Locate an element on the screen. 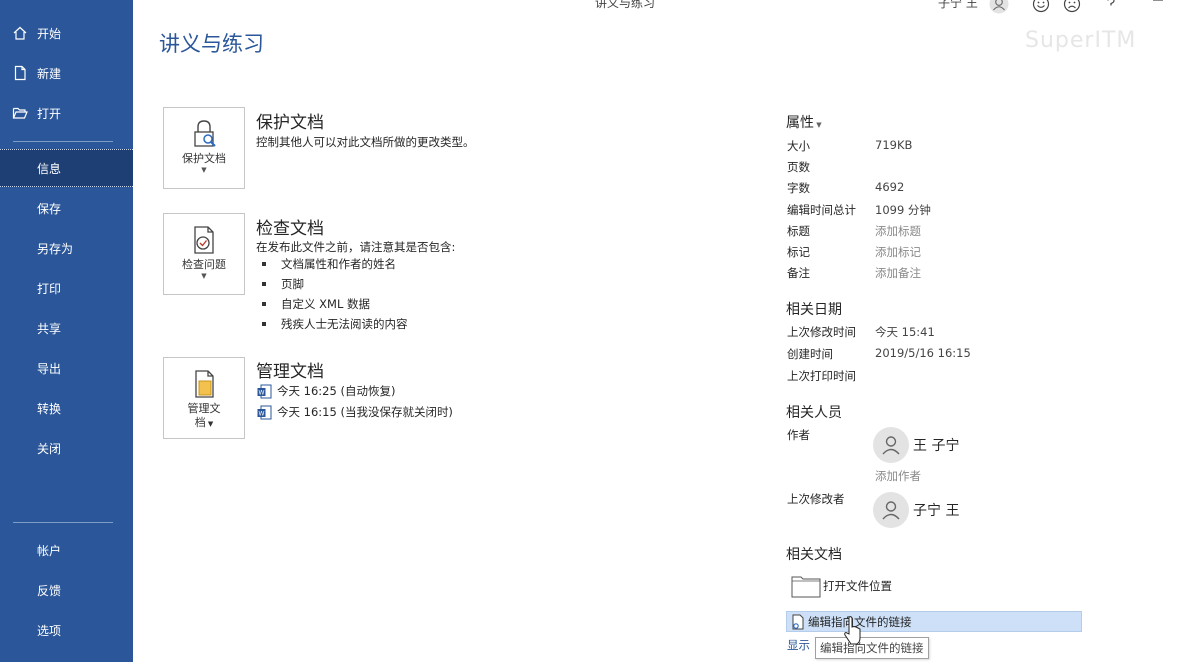  prop-size-value: 719KB is located at coordinates (894, 145).